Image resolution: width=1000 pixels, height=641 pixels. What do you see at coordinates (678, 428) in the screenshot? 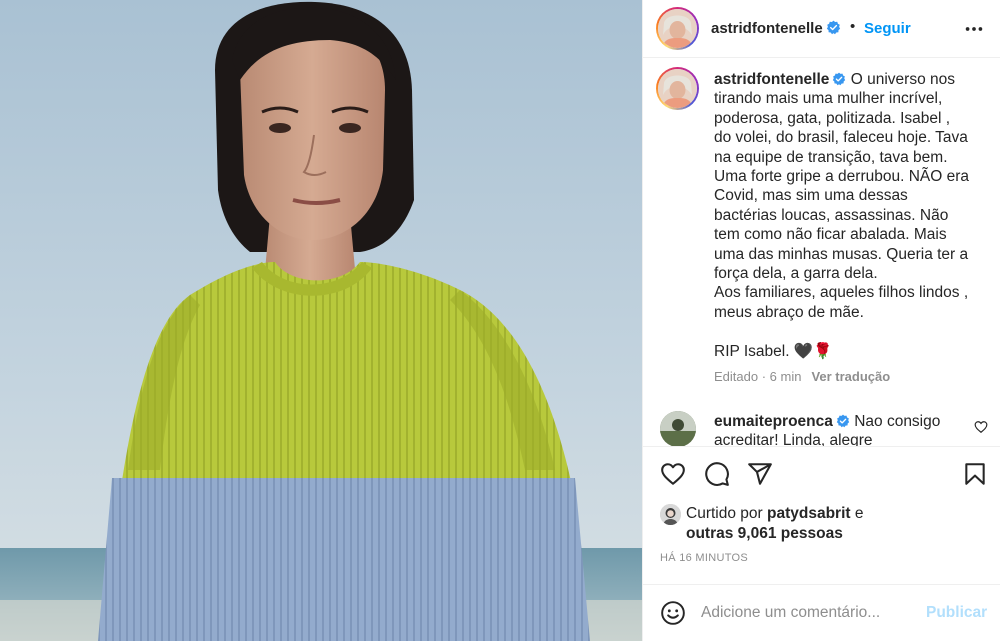
I see `commenter-avatar` at bounding box center [678, 428].